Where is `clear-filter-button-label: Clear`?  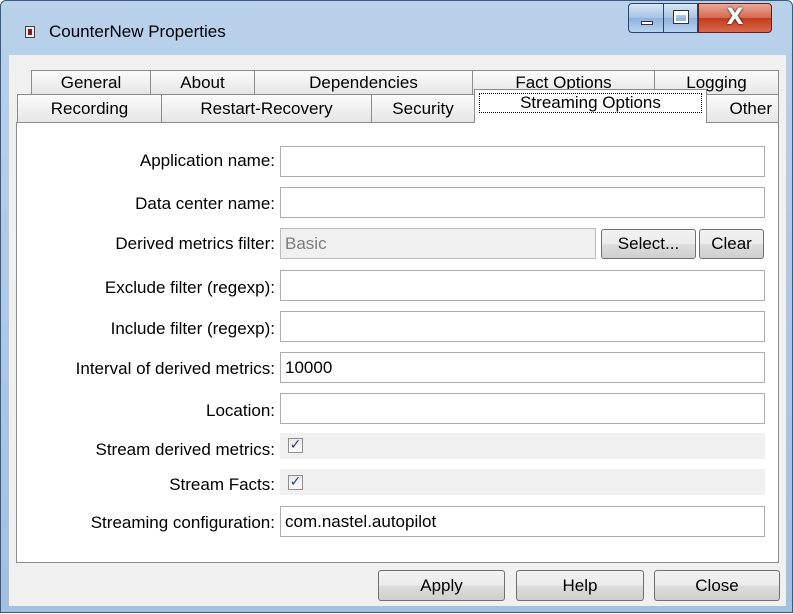
clear-filter-button-label: Clear is located at coordinates (731, 243).